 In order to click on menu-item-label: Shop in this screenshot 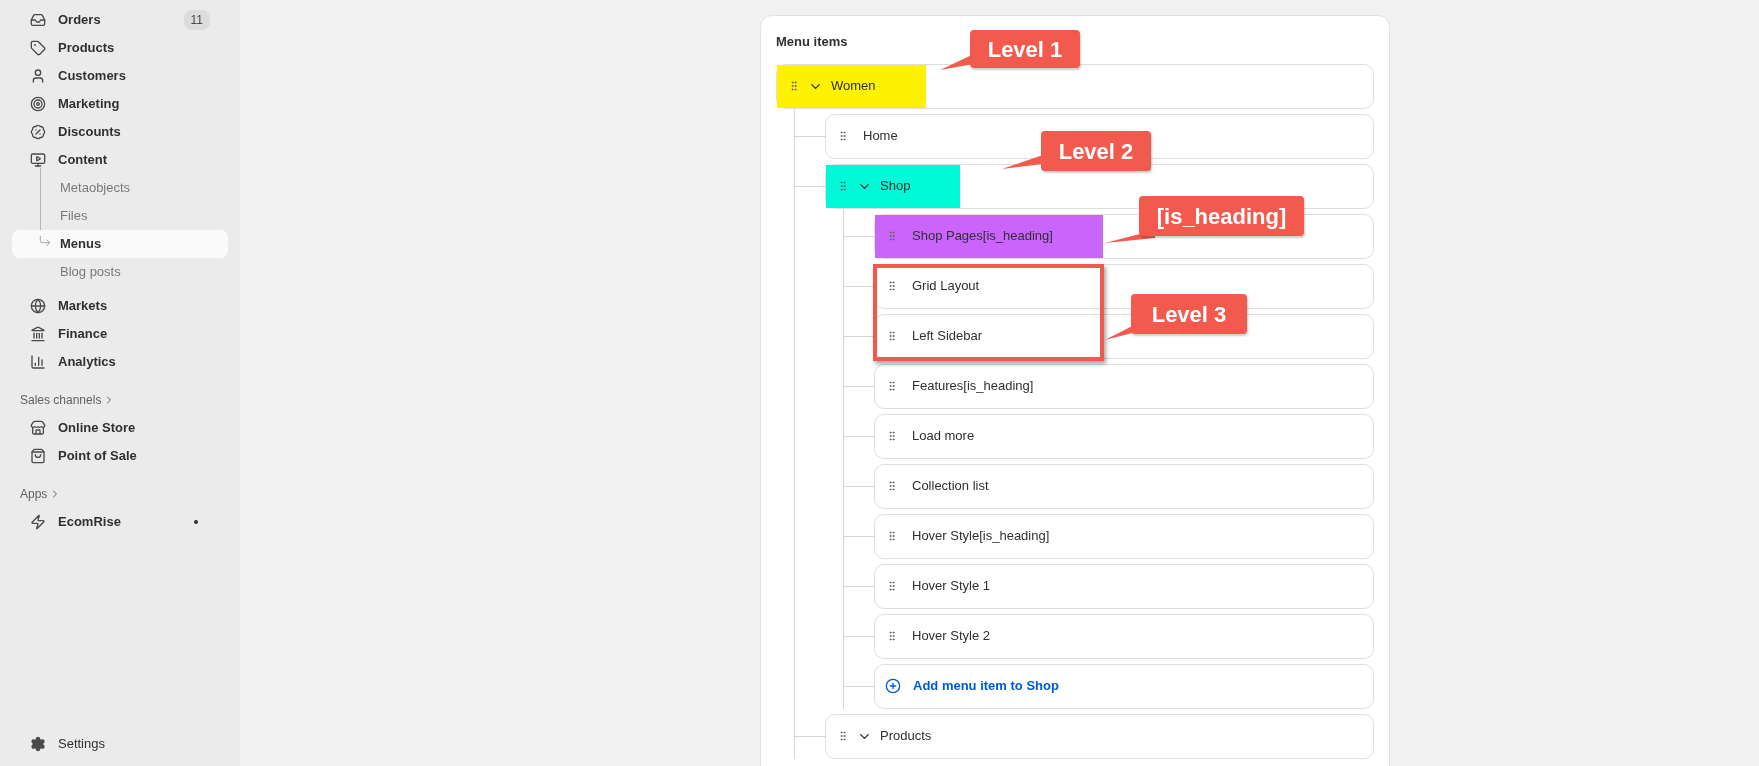, I will do `click(895, 186)`.